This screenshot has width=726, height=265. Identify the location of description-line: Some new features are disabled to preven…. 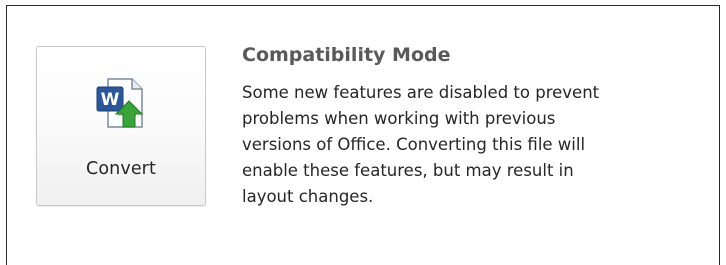
(421, 92).